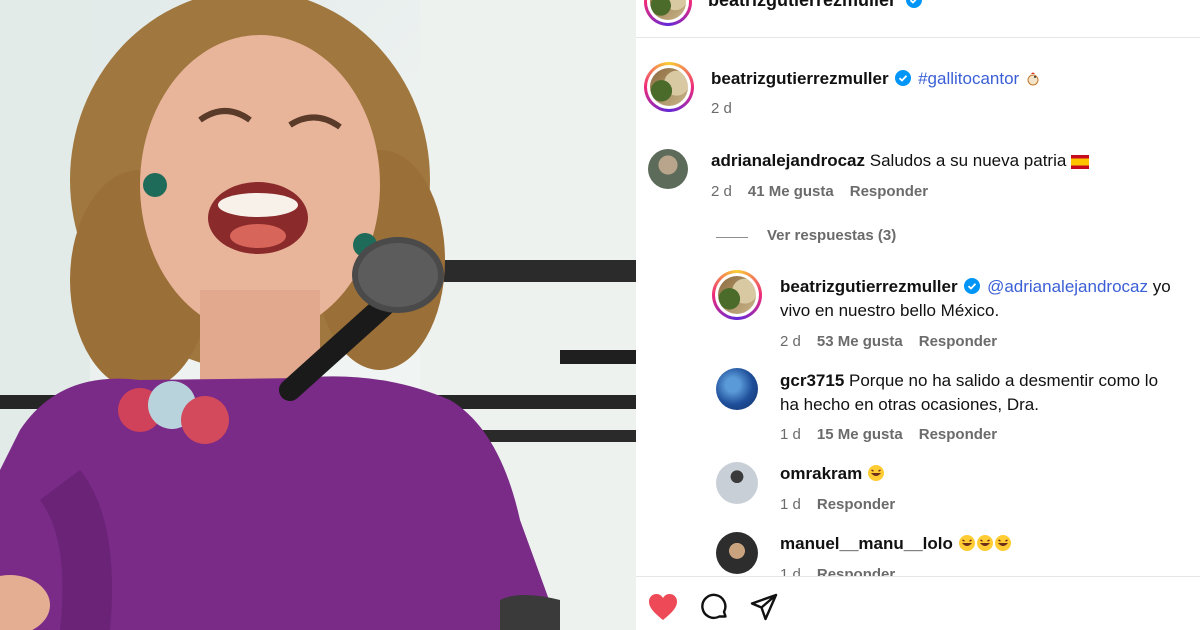 This screenshot has height=630, width=1200. Describe the element at coordinates (918, 19) in the screenshot. I see `post-header: beatrizgutierrezmuller` at that location.